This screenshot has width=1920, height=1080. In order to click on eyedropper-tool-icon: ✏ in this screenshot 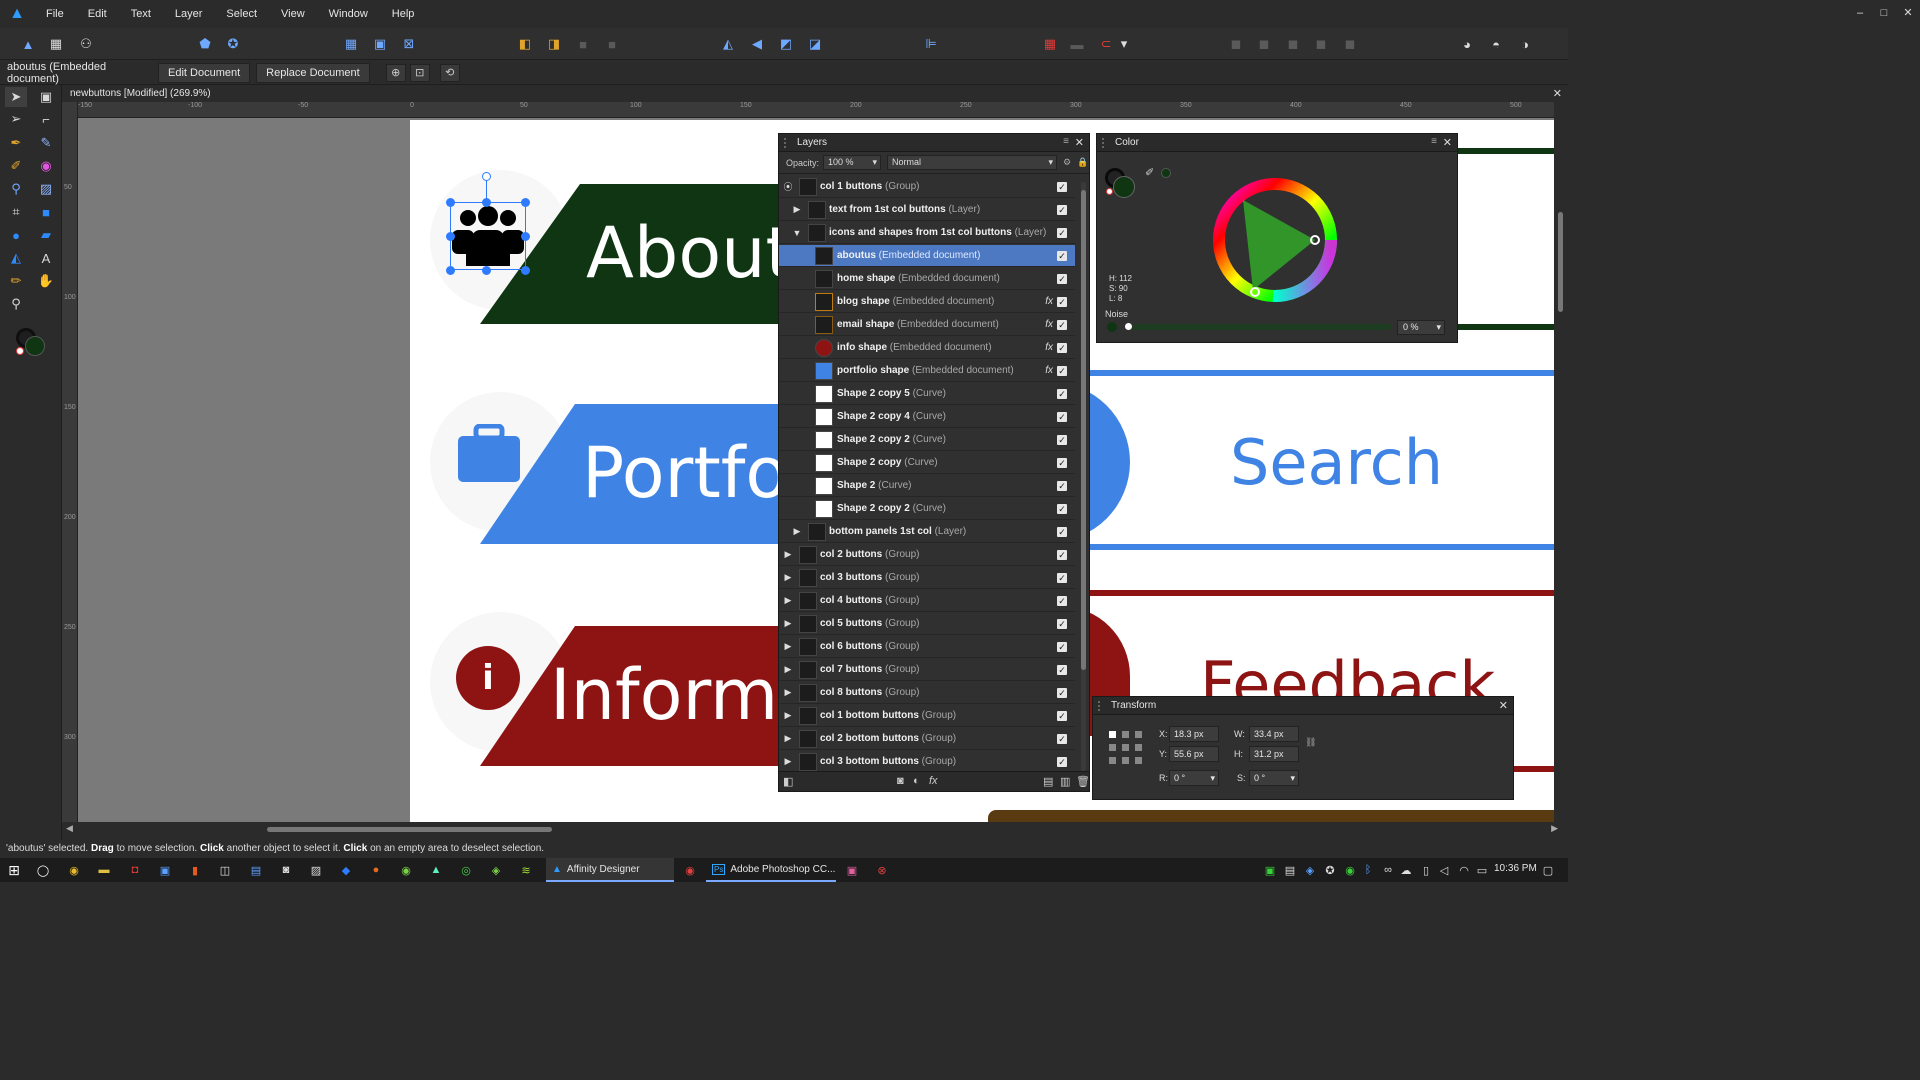, I will do `click(16, 281)`.